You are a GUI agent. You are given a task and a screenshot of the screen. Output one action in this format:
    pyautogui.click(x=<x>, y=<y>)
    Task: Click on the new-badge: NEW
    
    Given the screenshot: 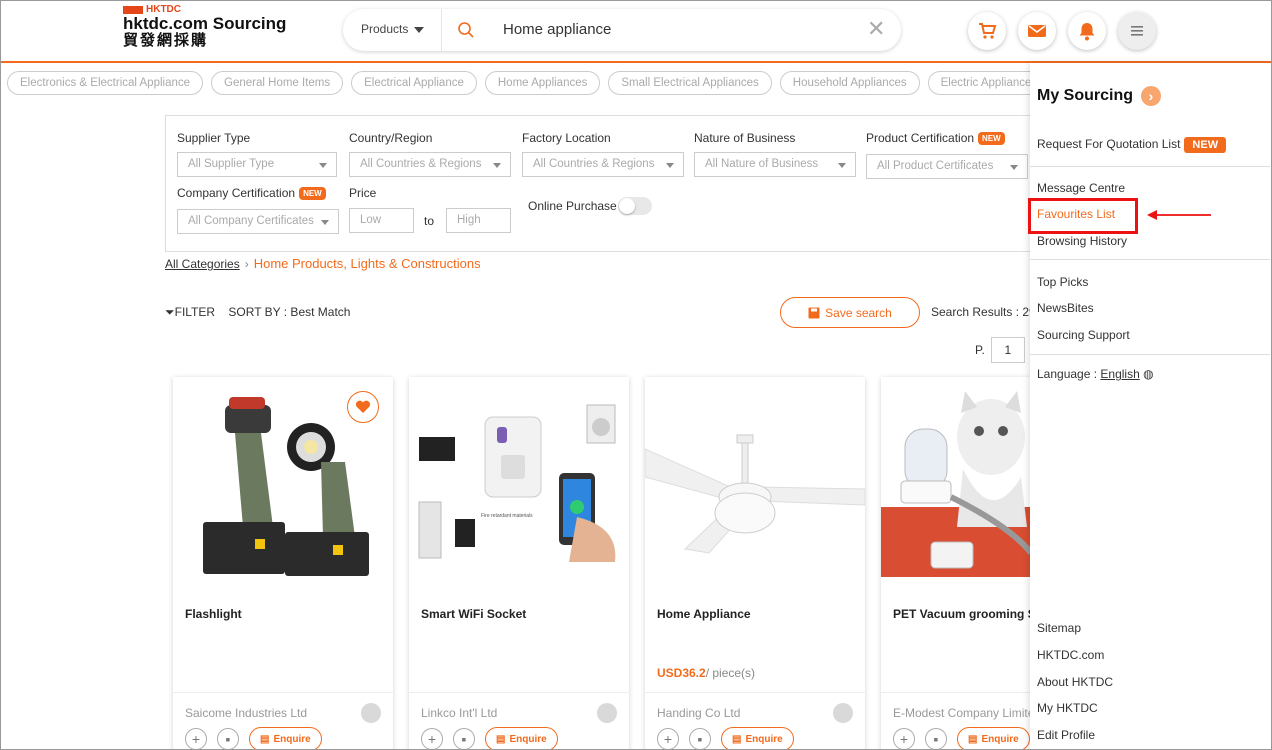 What is the action you would take?
    pyautogui.click(x=312, y=194)
    